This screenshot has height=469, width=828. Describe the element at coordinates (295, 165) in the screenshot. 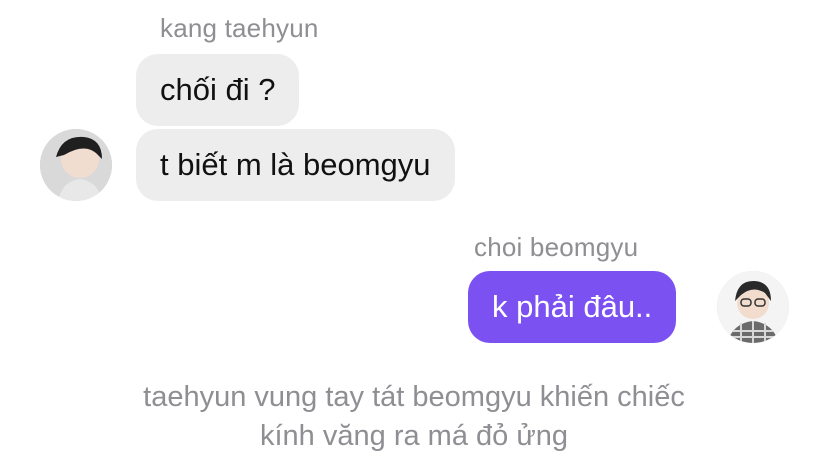

I see `message-bubble-incoming: t biết m là beomgyu` at that location.